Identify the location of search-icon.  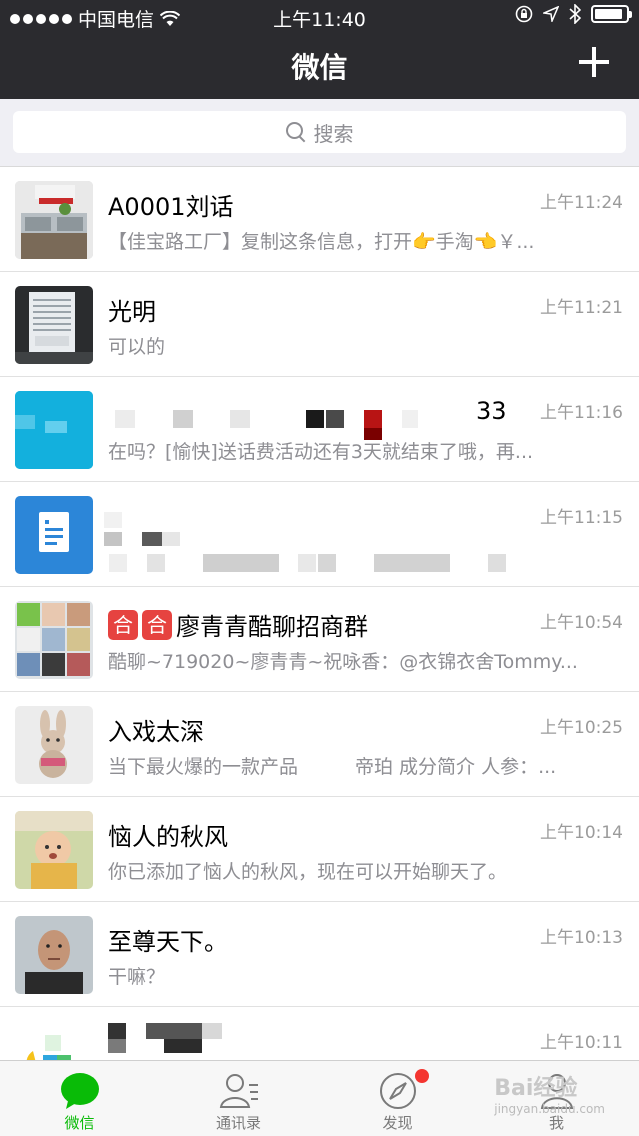
(295, 132).